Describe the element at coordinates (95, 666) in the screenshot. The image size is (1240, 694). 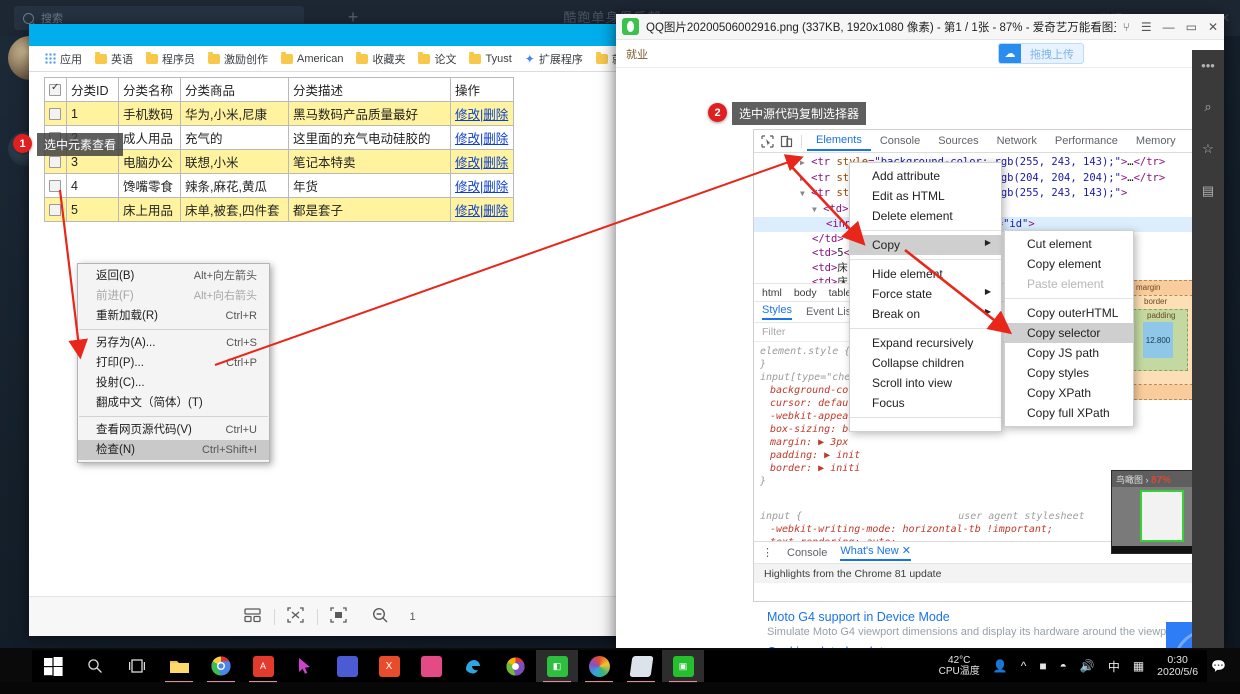
I see `search-icon` at that location.